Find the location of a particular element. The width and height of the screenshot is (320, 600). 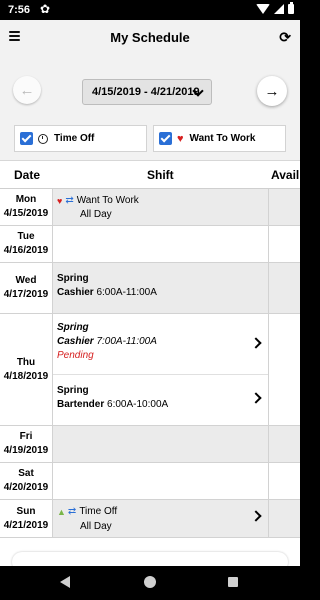

entry-divider is located at coordinates (160, 374).